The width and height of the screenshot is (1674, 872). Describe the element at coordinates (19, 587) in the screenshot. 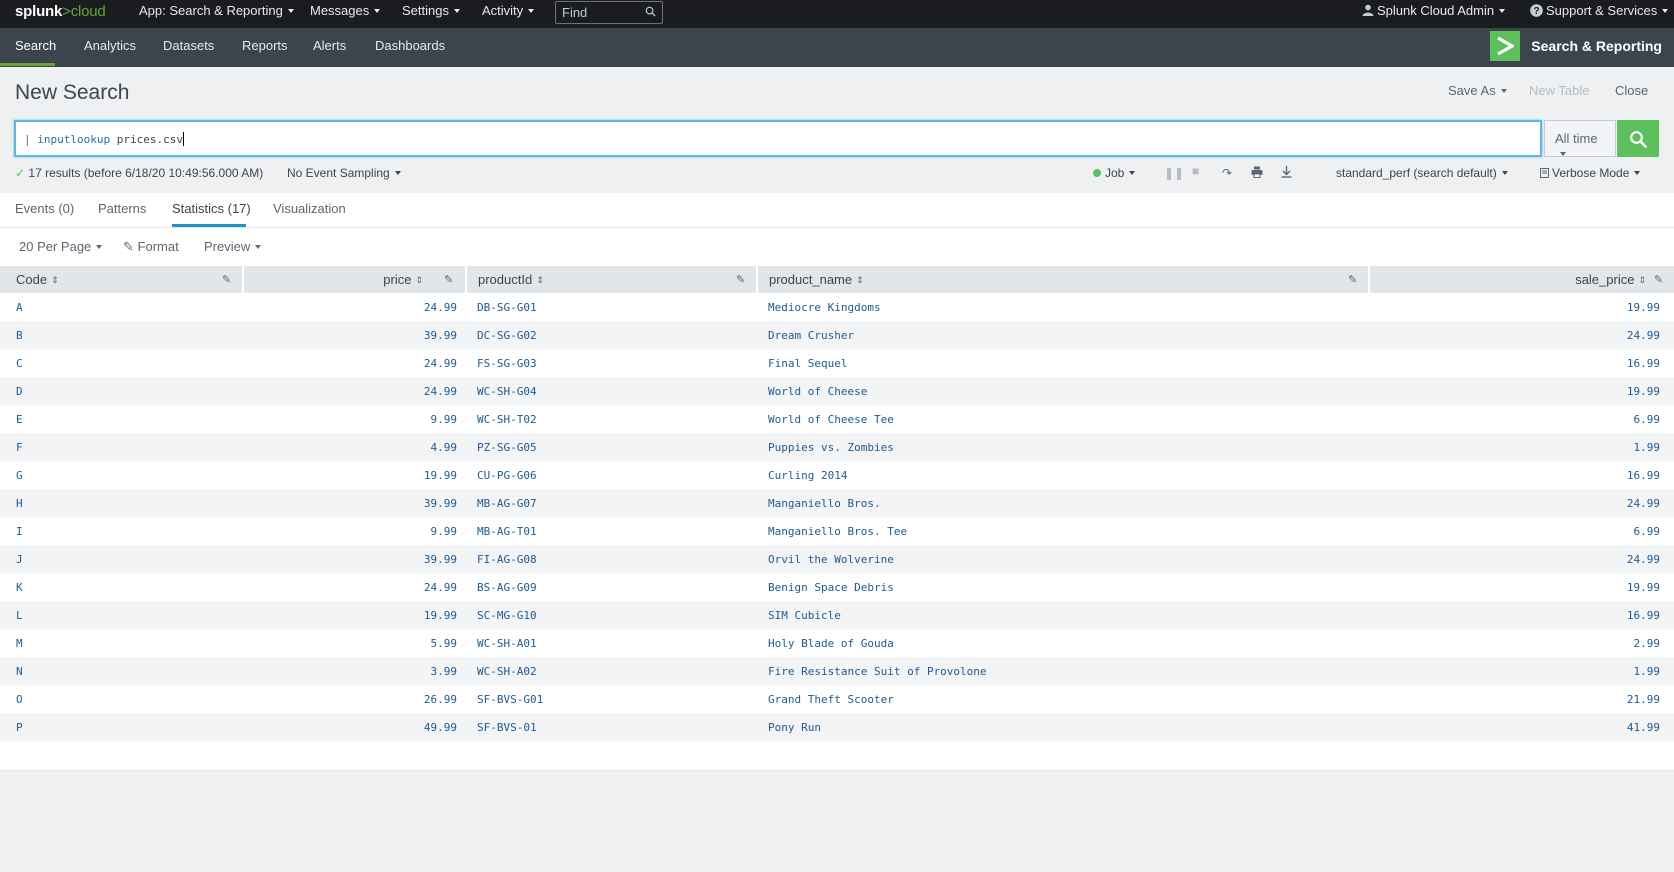

I see `cell-code: K` at that location.